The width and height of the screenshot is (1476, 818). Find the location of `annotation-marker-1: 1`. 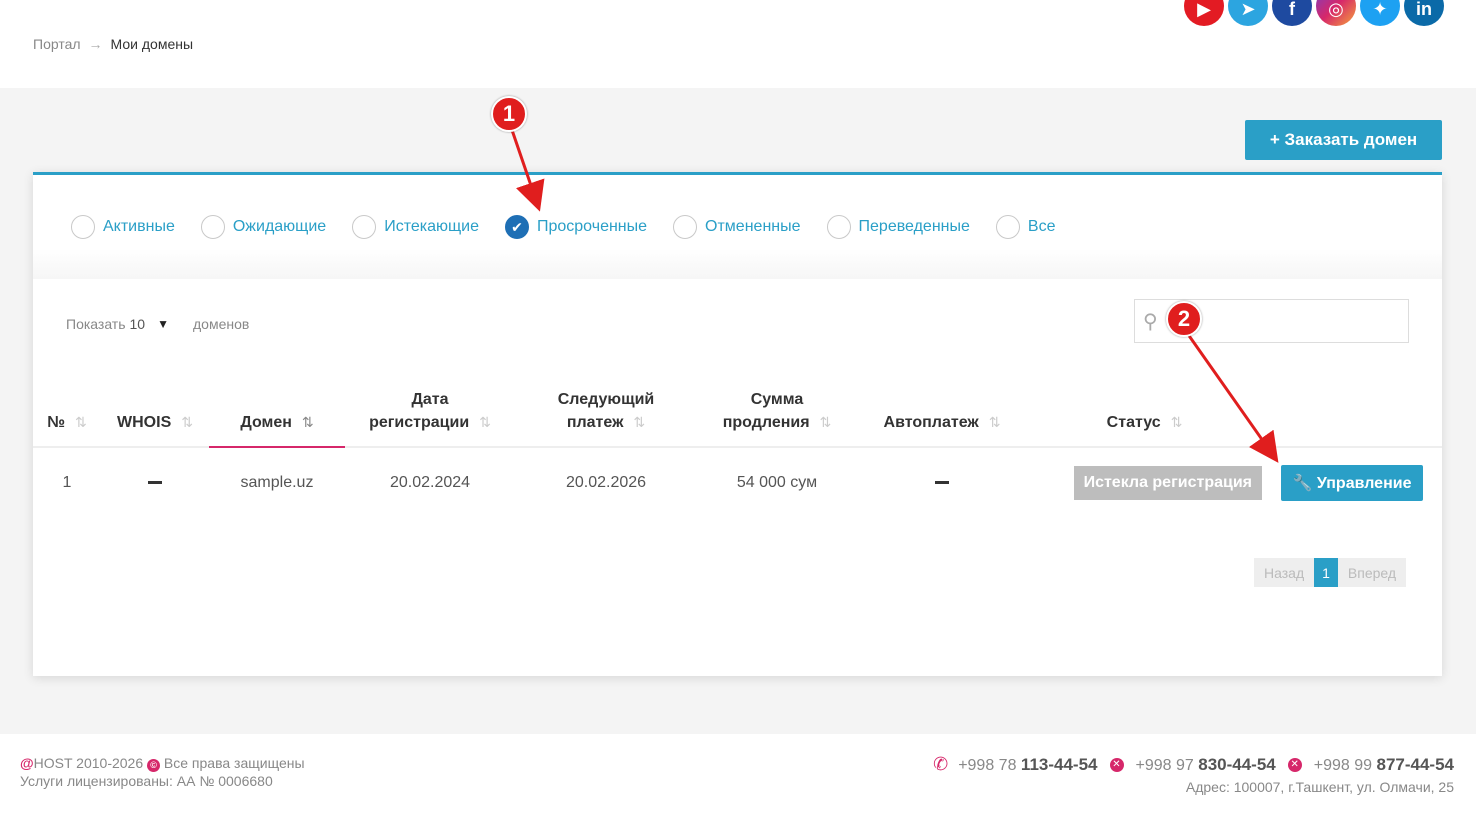

annotation-marker-1: 1 is located at coordinates (509, 114).